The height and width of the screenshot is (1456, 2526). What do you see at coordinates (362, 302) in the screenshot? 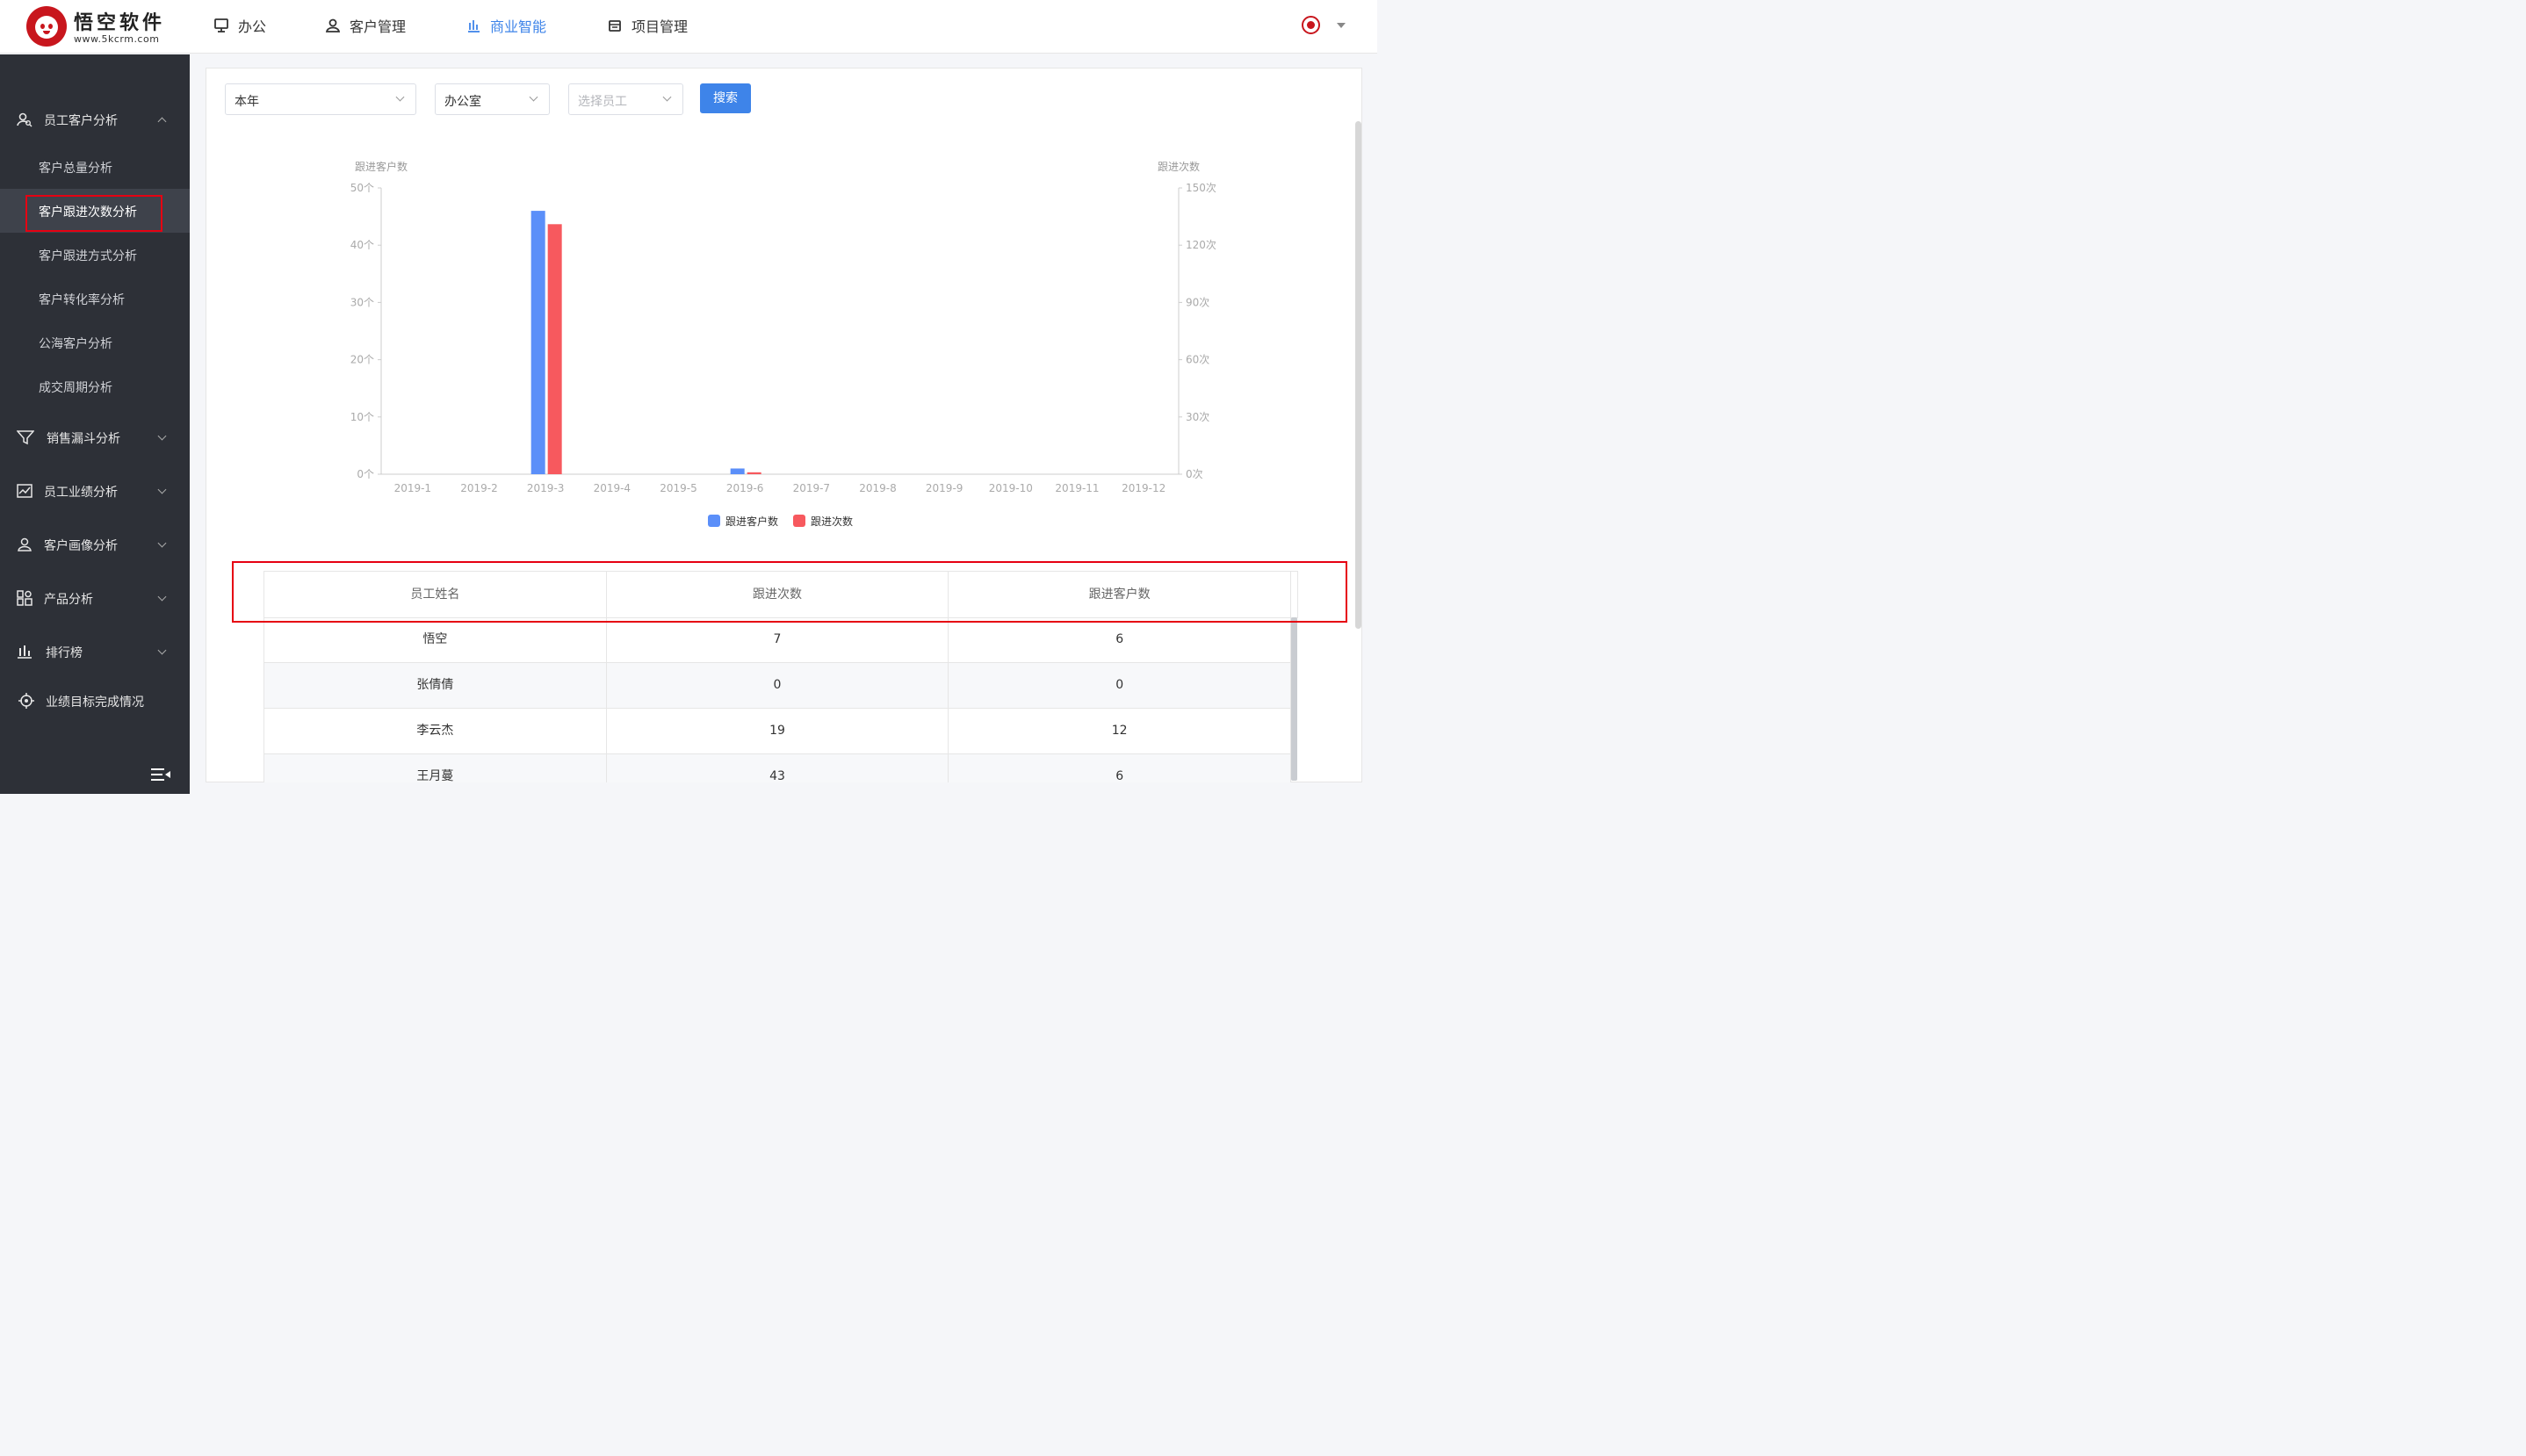
I see `y-tick-label-left: 30个` at bounding box center [362, 302].